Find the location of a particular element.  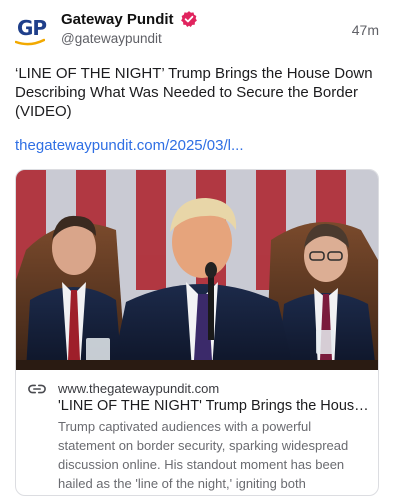

avatar-swoosh is located at coordinates (30, 42).